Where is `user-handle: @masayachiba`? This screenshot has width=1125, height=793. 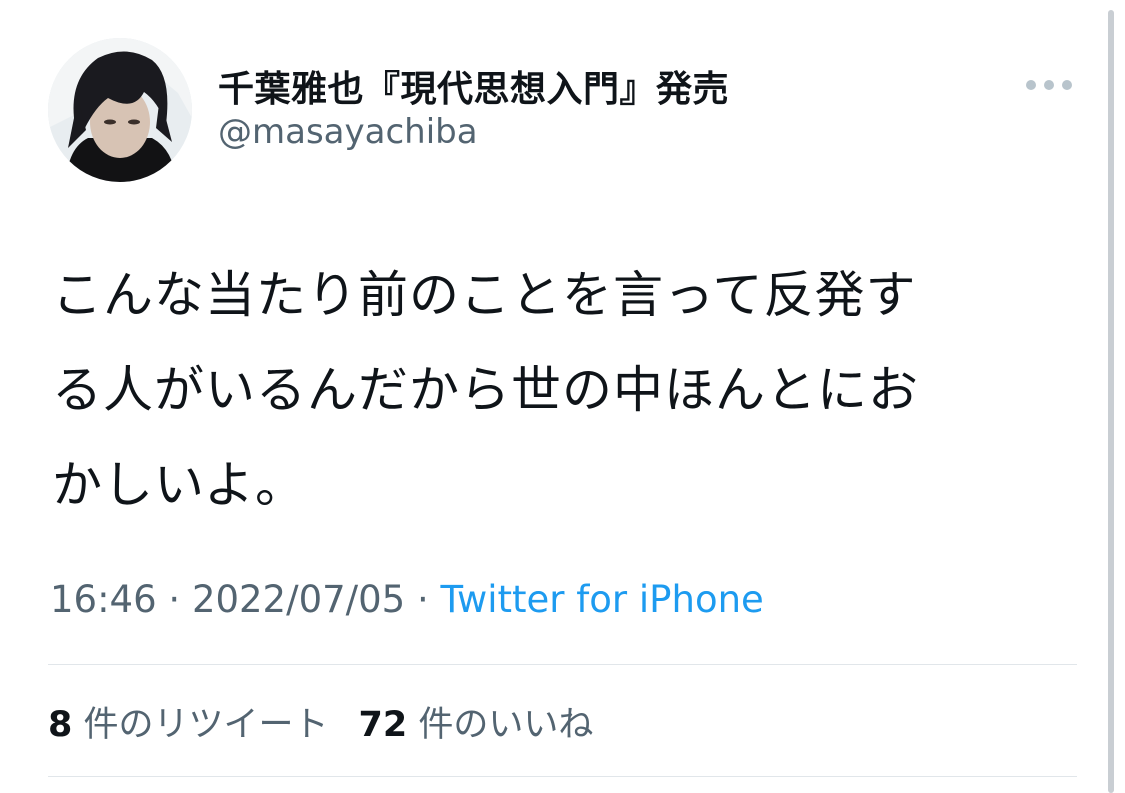 user-handle: @masayachiba is located at coordinates (348, 132).